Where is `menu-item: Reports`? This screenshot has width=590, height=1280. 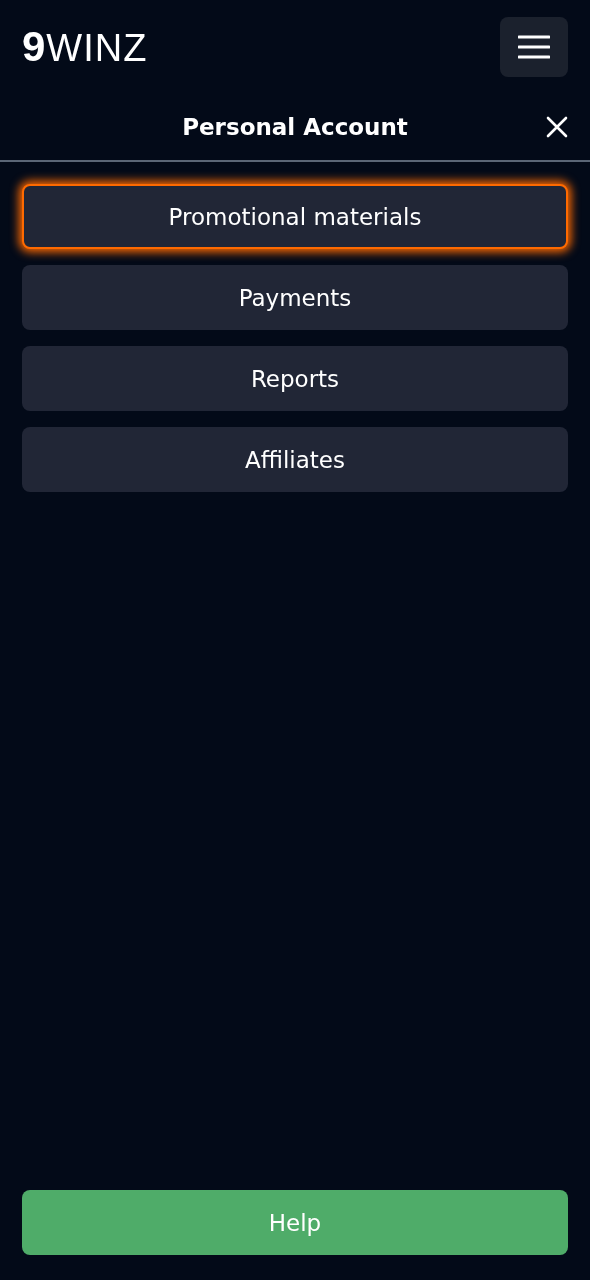 menu-item: Reports is located at coordinates (295, 378).